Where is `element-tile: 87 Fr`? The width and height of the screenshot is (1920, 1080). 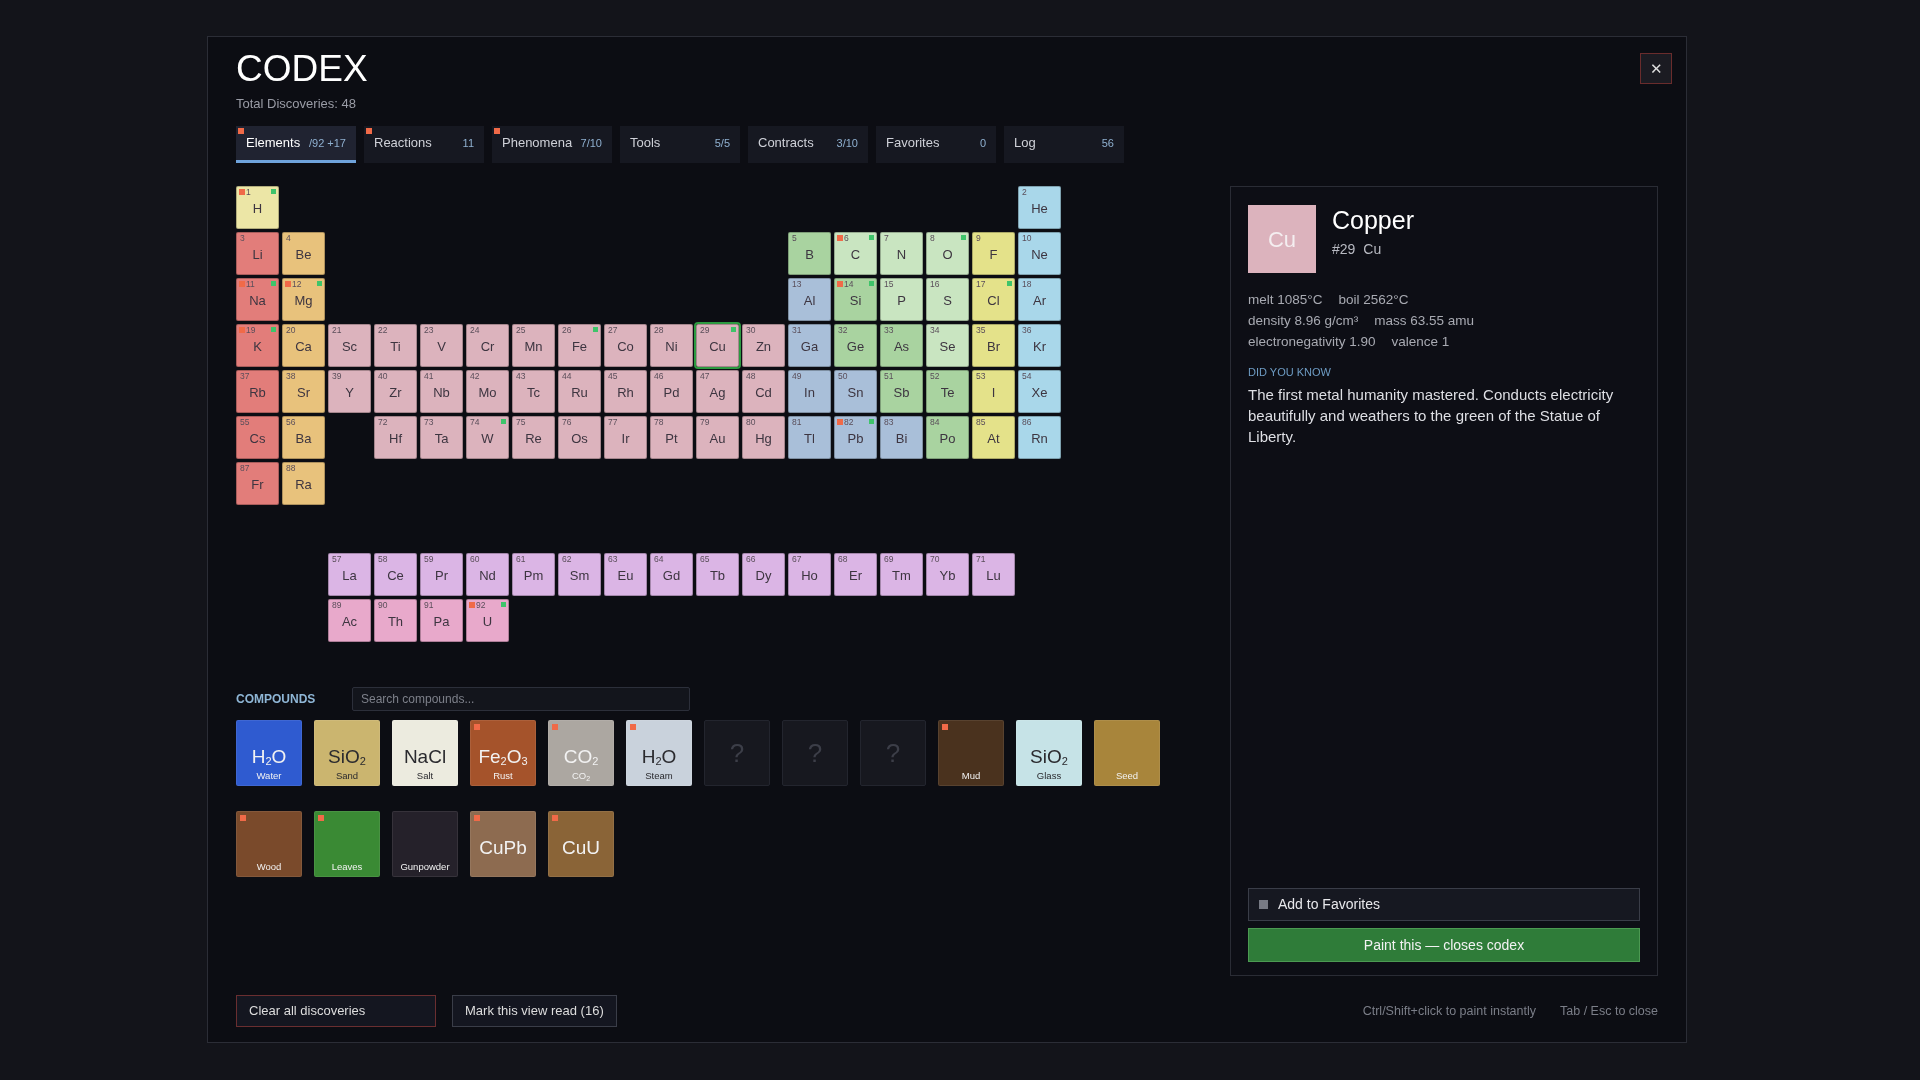
element-tile: 87 Fr is located at coordinates (257, 484).